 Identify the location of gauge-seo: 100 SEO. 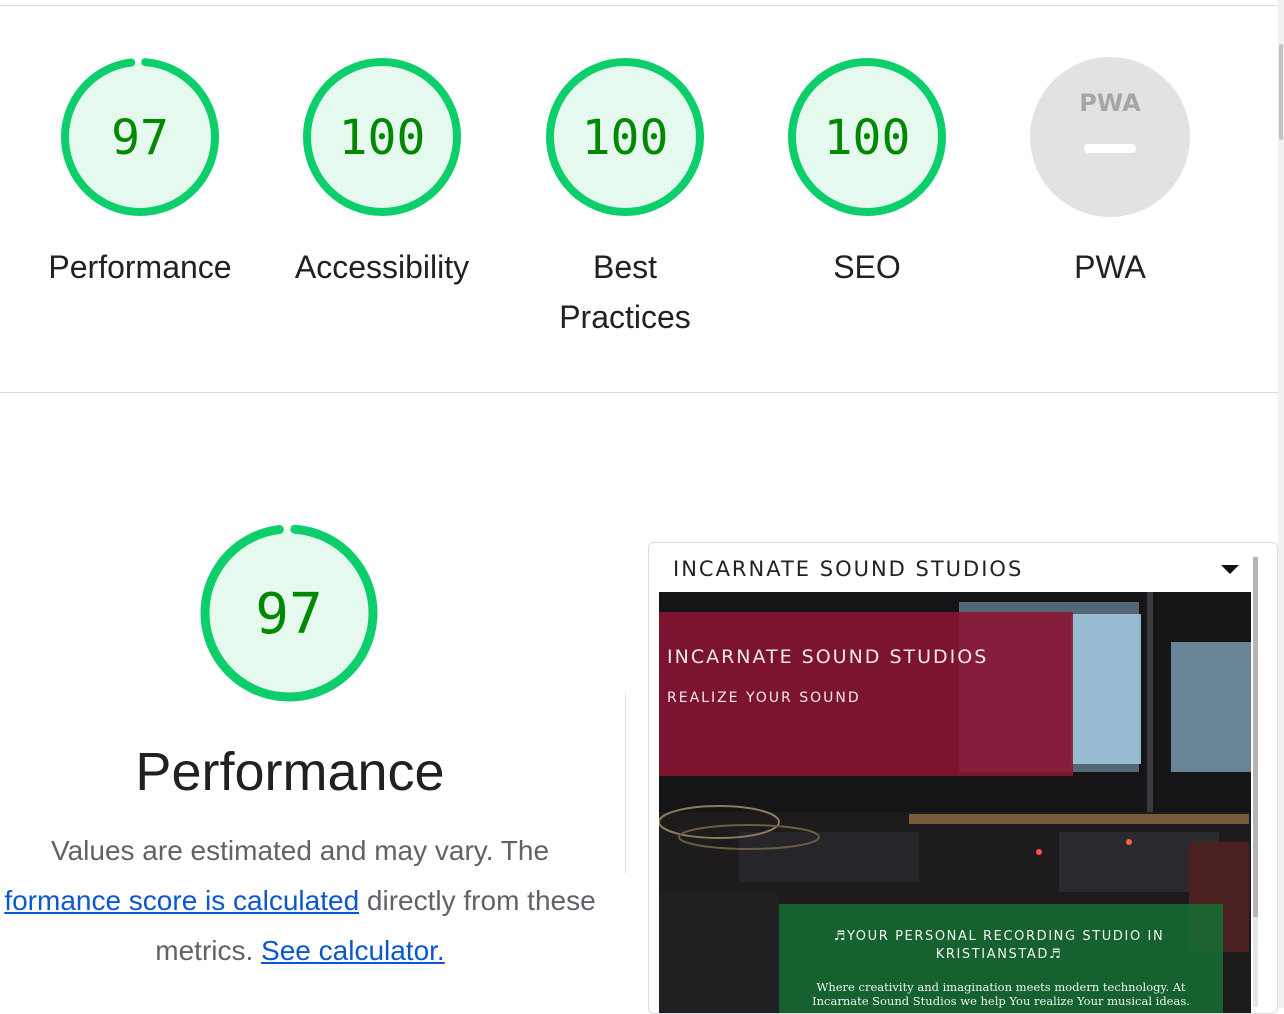
(867, 174).